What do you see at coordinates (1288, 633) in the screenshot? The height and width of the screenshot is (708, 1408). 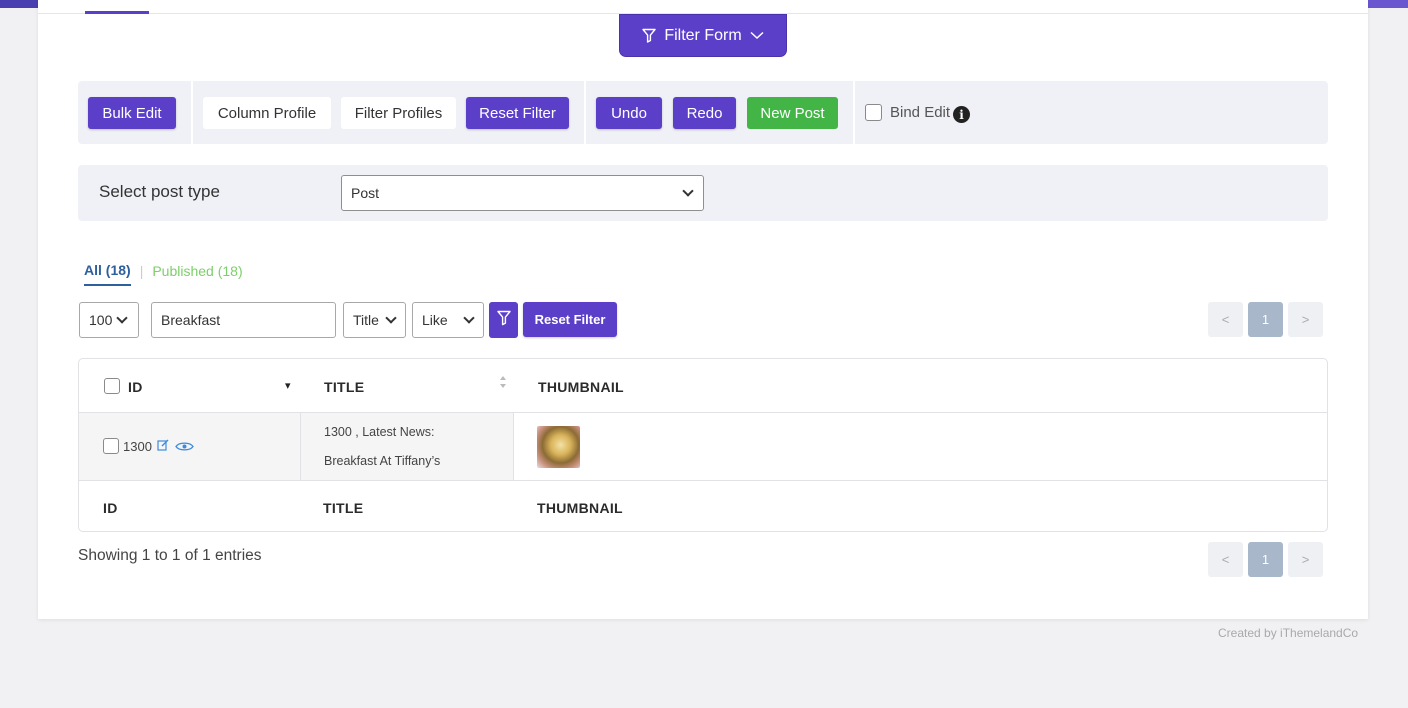 I see `footer-credit: Created by iThemelandCo` at bounding box center [1288, 633].